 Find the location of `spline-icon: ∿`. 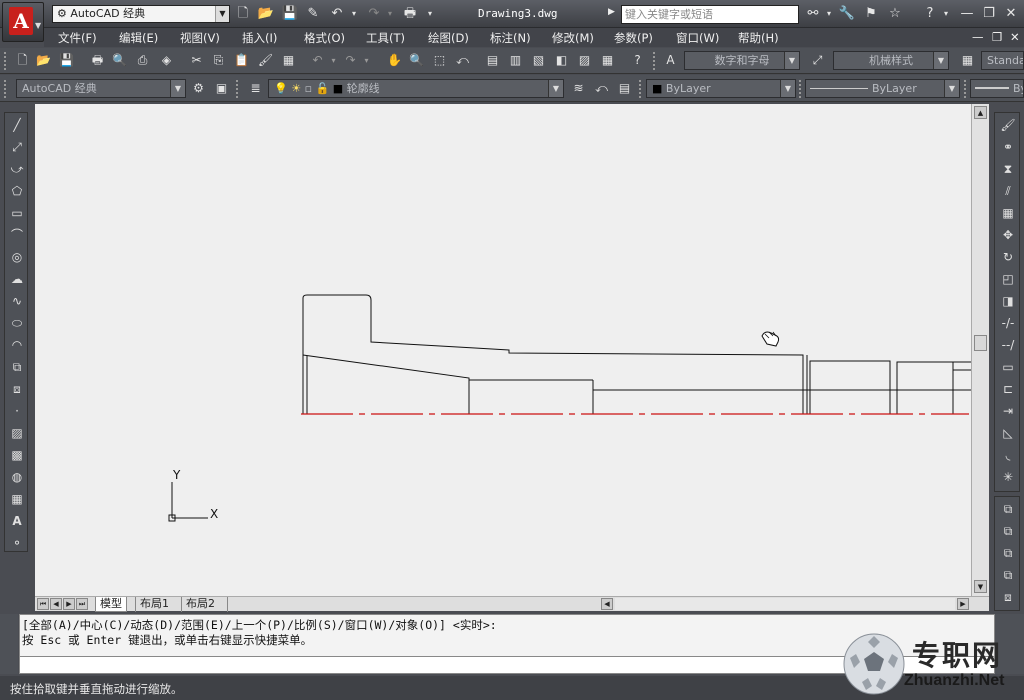

spline-icon: ∿ is located at coordinates (17, 301).